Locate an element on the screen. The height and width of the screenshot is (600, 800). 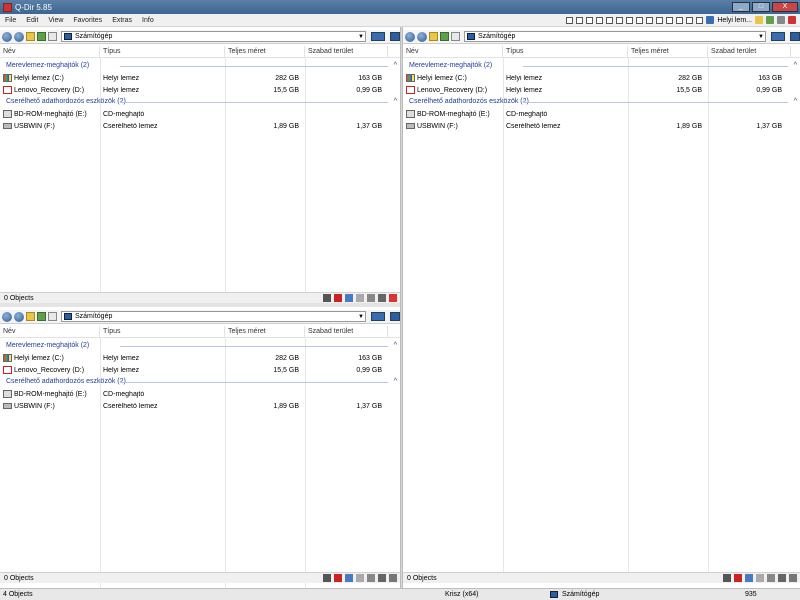
layout-1-icon is located at coordinates (570, 20).